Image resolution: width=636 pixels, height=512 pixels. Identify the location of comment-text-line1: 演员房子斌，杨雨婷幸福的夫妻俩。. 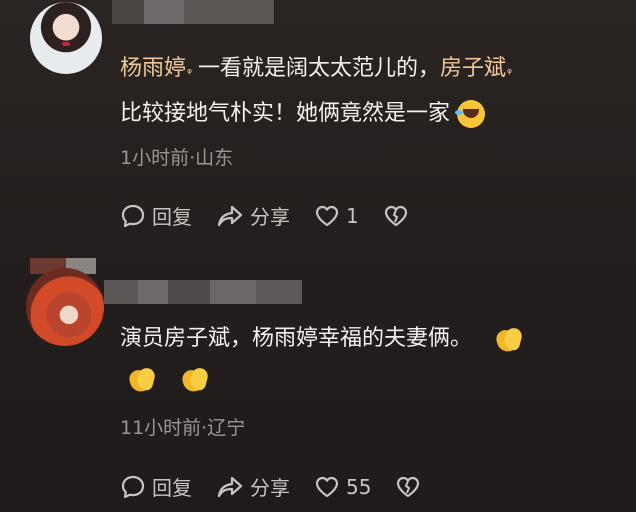
(321, 339).